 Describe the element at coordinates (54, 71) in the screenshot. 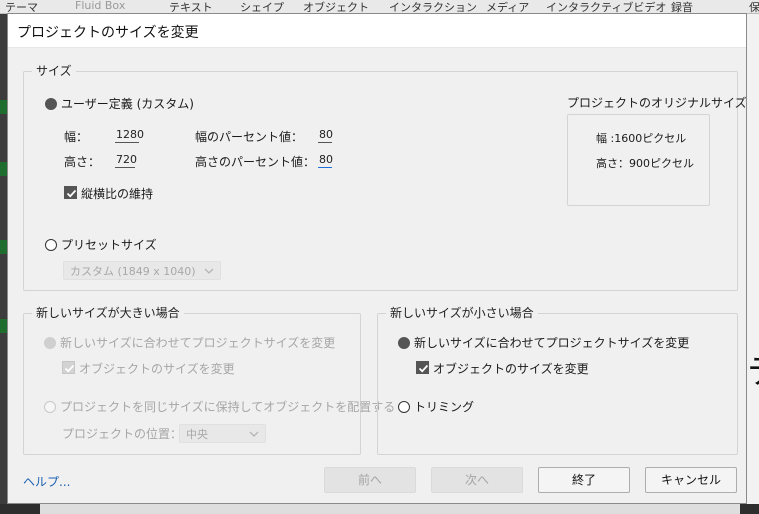

I see `size-group-legend: サイズ` at that location.